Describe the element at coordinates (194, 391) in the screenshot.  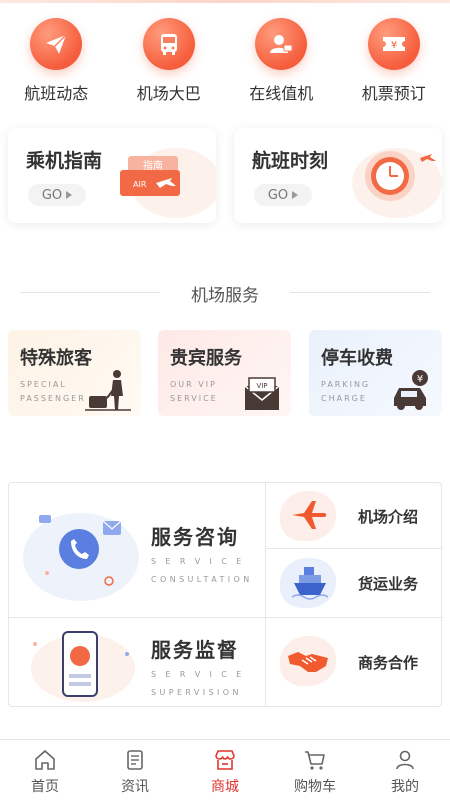
I see `service-subtitle: OUR VIP SERVICE` at that location.